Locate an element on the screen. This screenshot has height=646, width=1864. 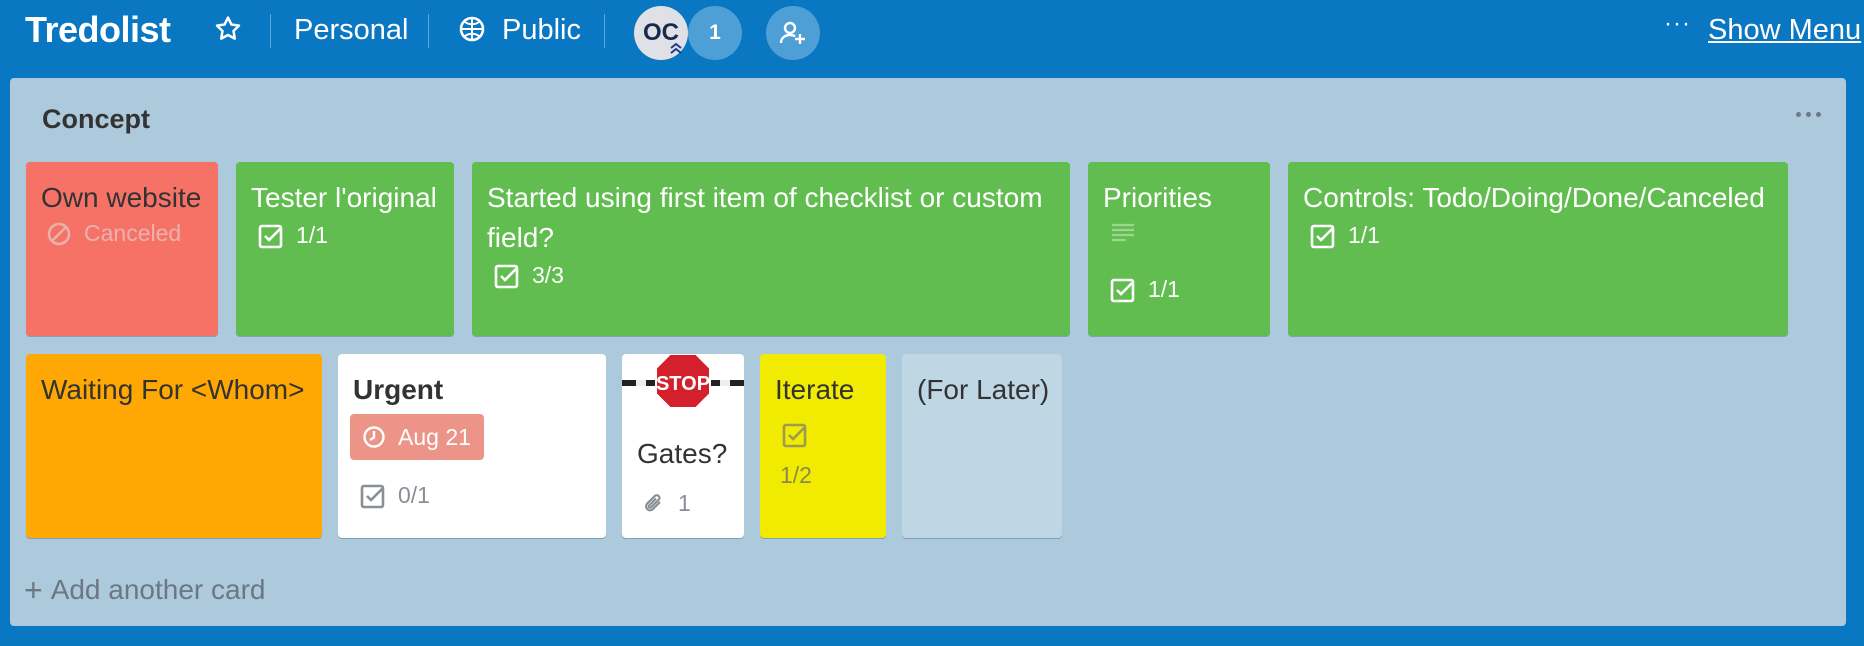
admin-chevron-icon is located at coordinates (676, 48).